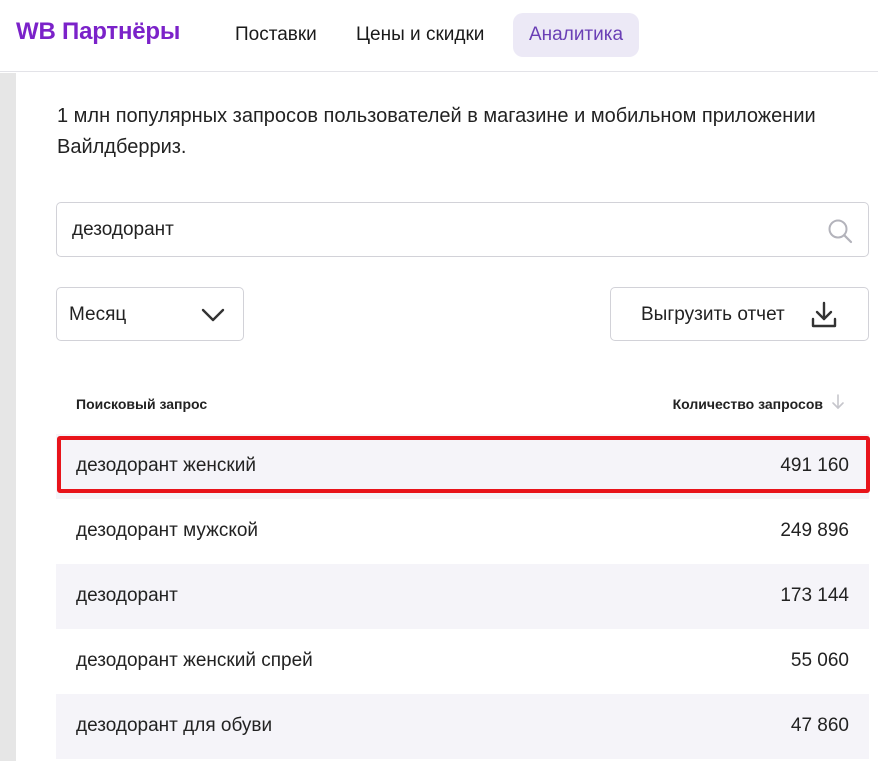  Describe the element at coordinates (576, 35) in the screenshot. I see `nav-item-analytics: Аналитика` at that location.